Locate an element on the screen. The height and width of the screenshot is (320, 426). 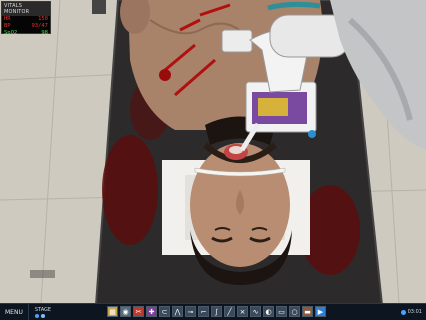
bottom-toolbar: MENU STAGE ▦ ◉ ✂ ✚ ⊂ ⋀ ⊸ ⌐ ∫ ╱ ⨯ ∿ ◐ ▭ ○ ▬ ▶ 03:01 is located at coordinates (213, 311).